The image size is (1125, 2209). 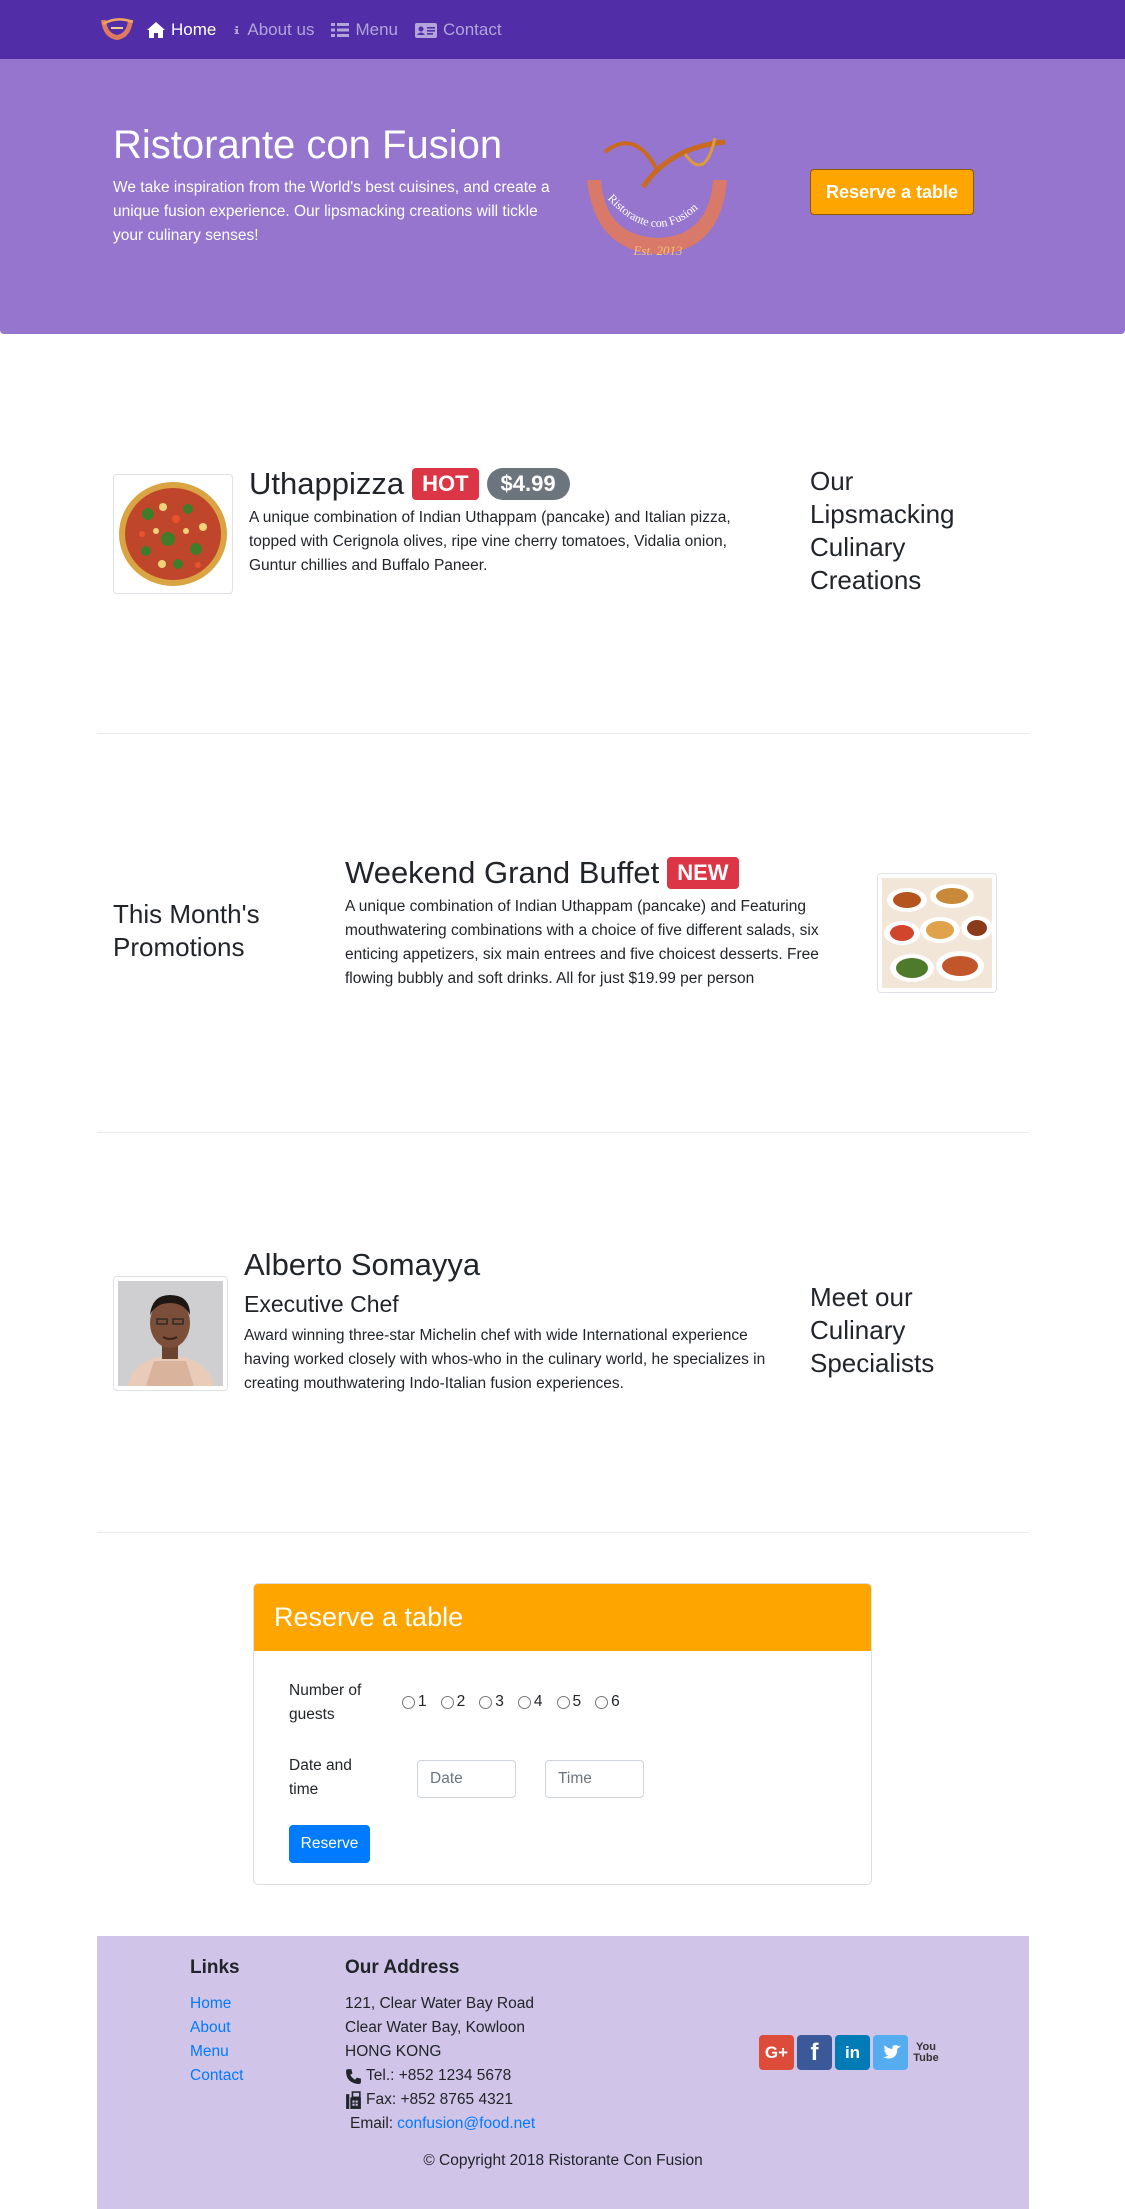 What do you see at coordinates (281, 29) in the screenshot?
I see `nav-about-label: About us` at bounding box center [281, 29].